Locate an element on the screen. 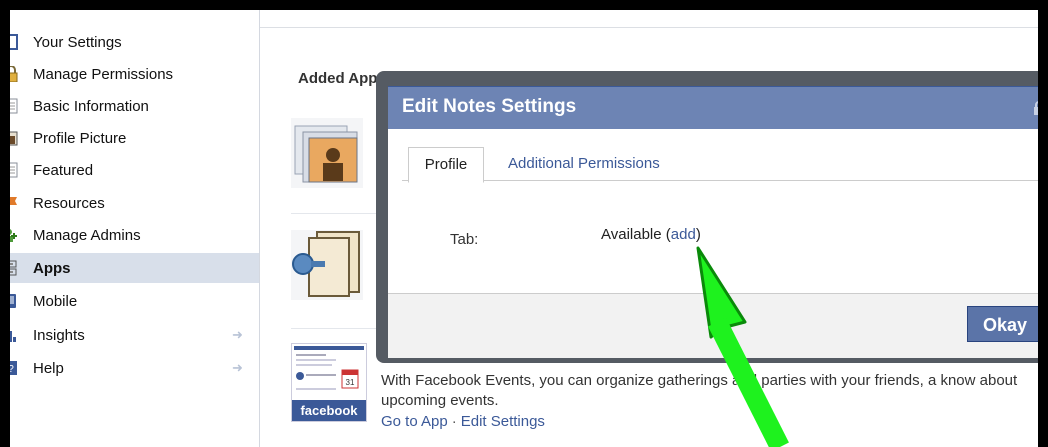 The image size is (1048, 447). sidebar-item-profile-picture: Profile Picture is located at coordinates (135, 138).